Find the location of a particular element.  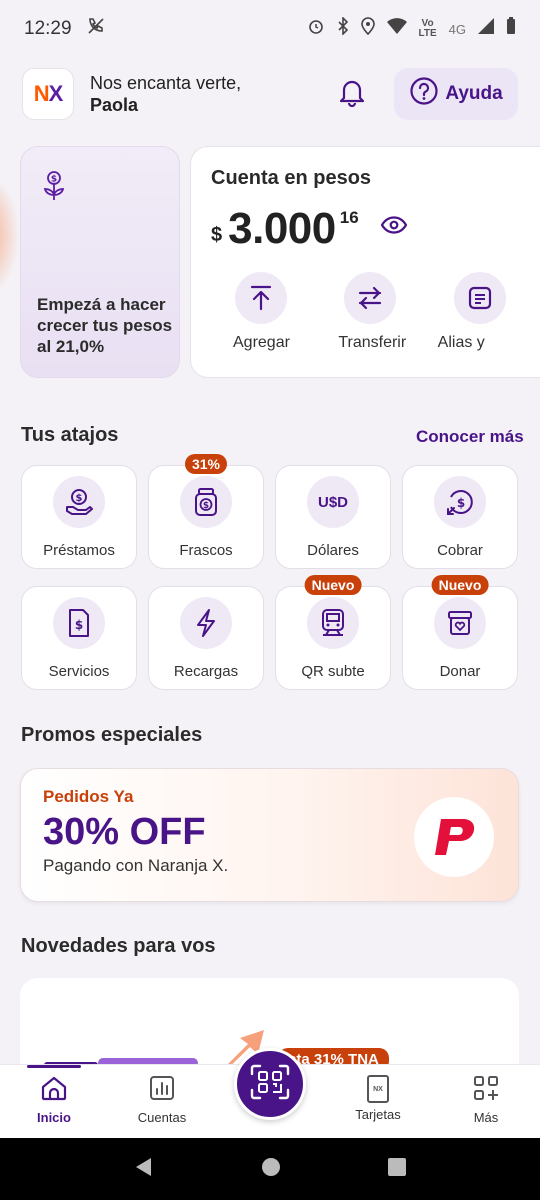

location-icon is located at coordinates (367, 29).